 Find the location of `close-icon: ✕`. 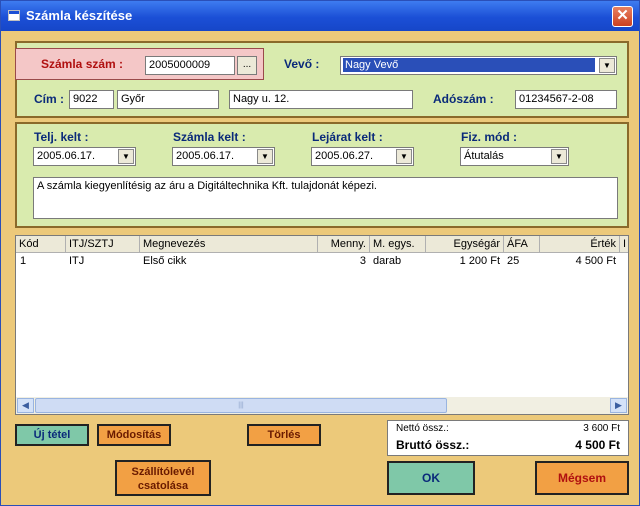

close-icon: ✕ is located at coordinates (622, 16).